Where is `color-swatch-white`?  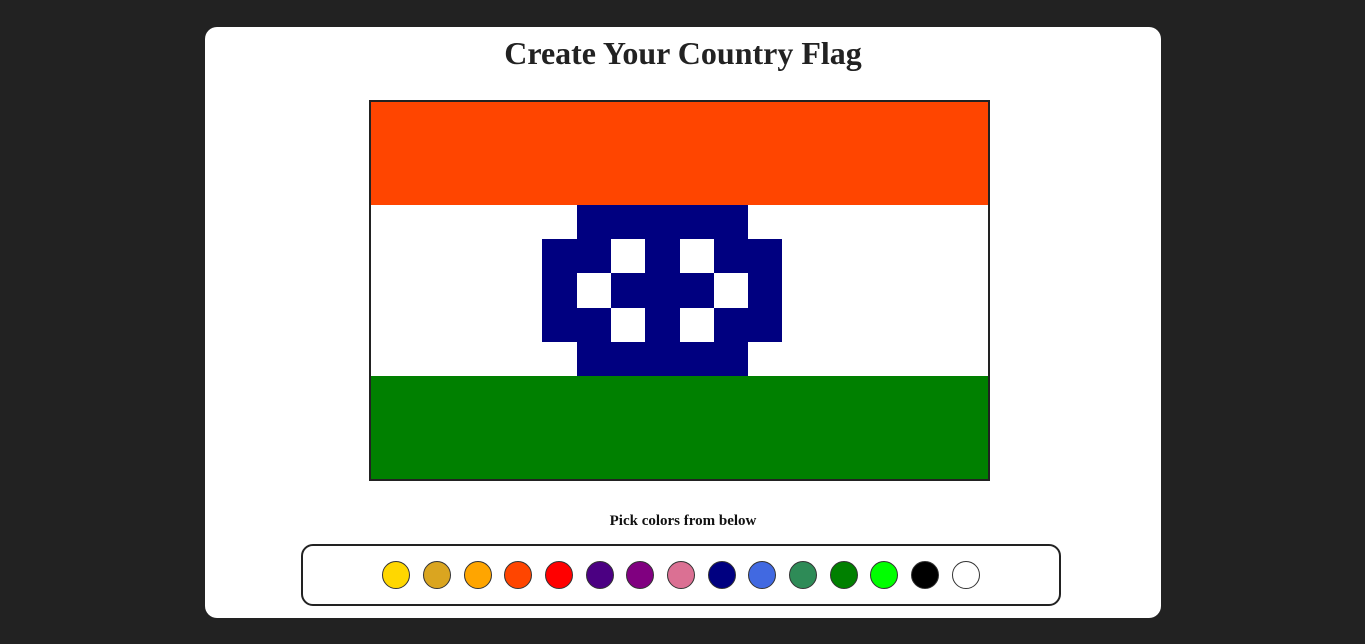 color-swatch-white is located at coordinates (965, 575).